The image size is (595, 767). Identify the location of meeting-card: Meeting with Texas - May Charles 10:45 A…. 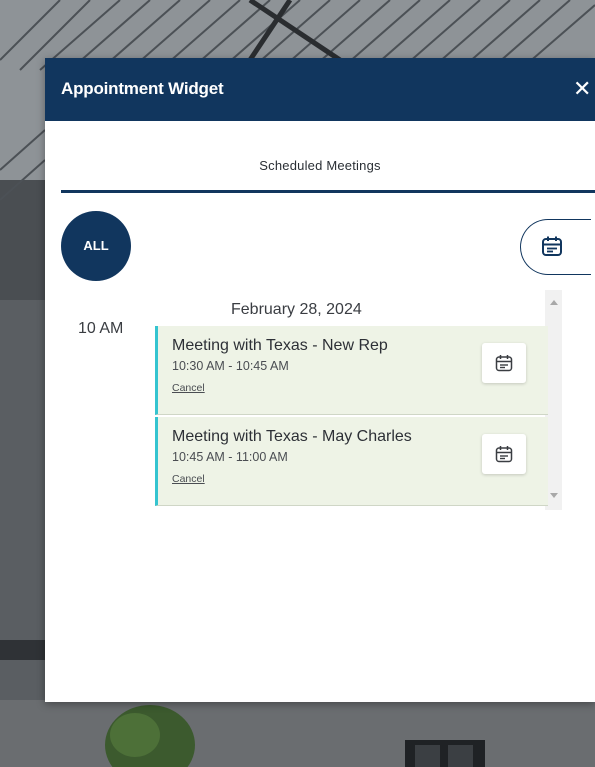
(351, 461).